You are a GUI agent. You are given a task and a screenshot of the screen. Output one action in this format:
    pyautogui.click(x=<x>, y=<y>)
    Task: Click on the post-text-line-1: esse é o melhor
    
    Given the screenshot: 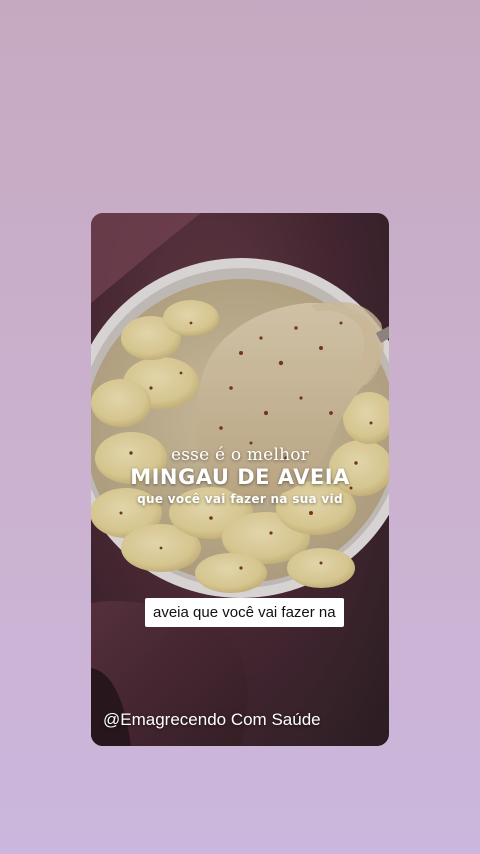 What is the action you would take?
    pyautogui.click(x=239, y=455)
    